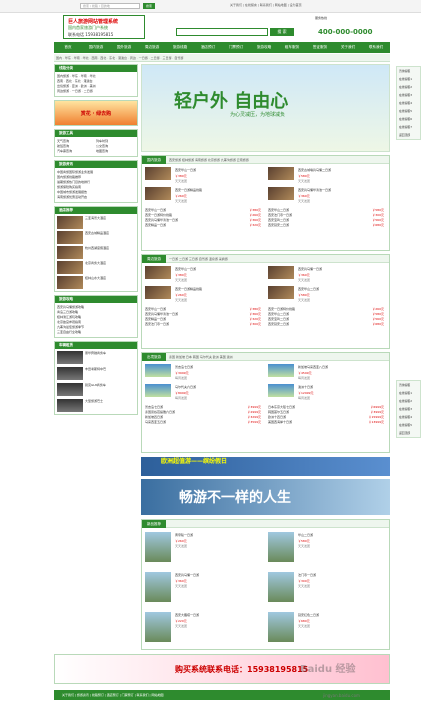  Describe the element at coordinates (205, 373) in the screenshot. I see `tour-card: 普吉岛七日游 ￥3999元 每周发团` at that location.